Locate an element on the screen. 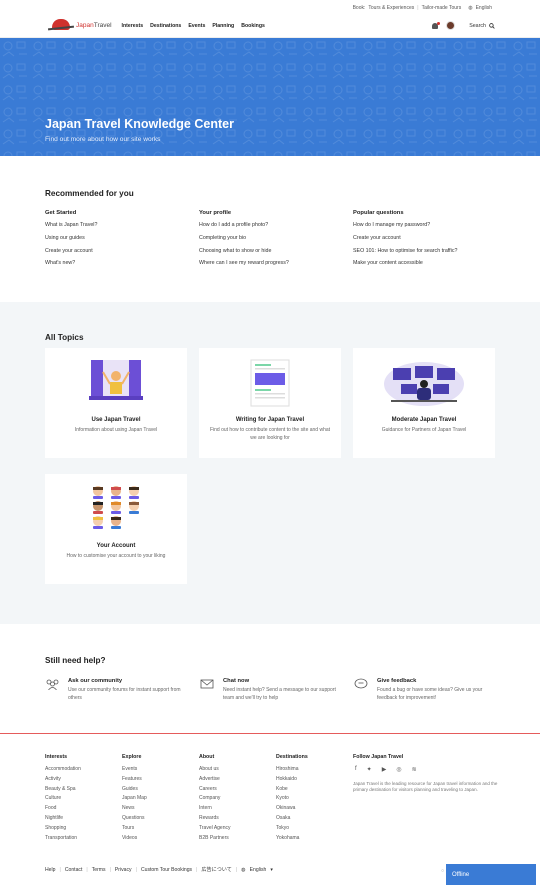 This screenshot has width=540, height=885. footer-link: Food is located at coordinates (63, 810).